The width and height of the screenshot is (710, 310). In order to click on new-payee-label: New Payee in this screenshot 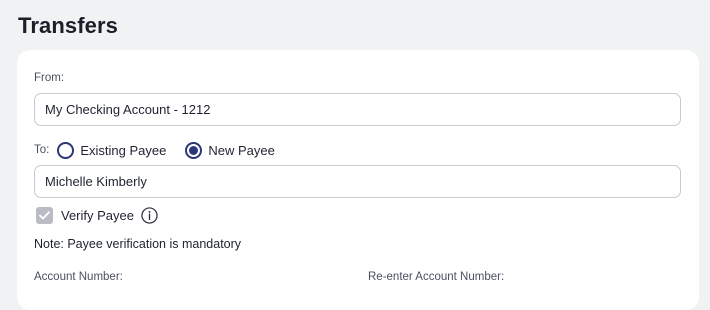, I will do `click(241, 150)`.